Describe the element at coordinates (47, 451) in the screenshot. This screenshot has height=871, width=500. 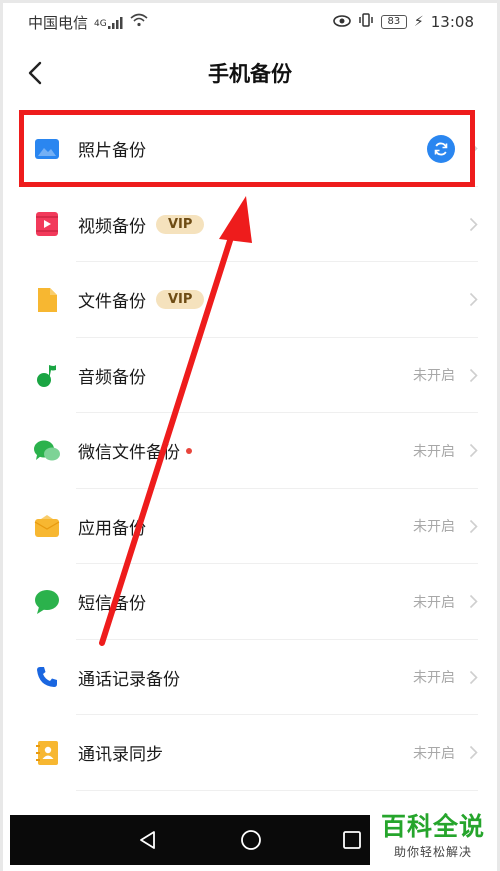
I see `wechat-icon` at that location.